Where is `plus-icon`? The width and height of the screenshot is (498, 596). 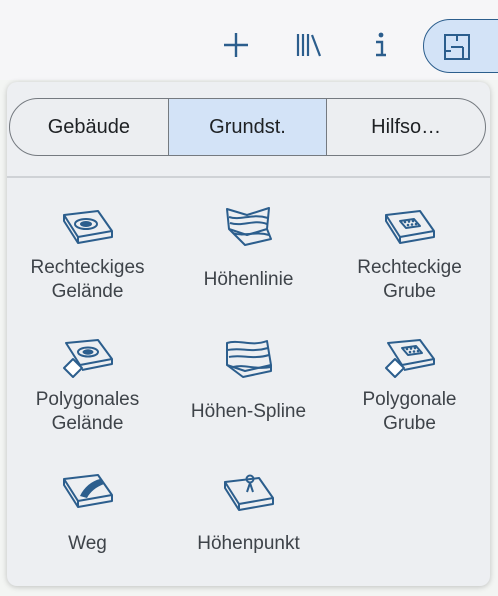 plus-icon is located at coordinates (236, 45).